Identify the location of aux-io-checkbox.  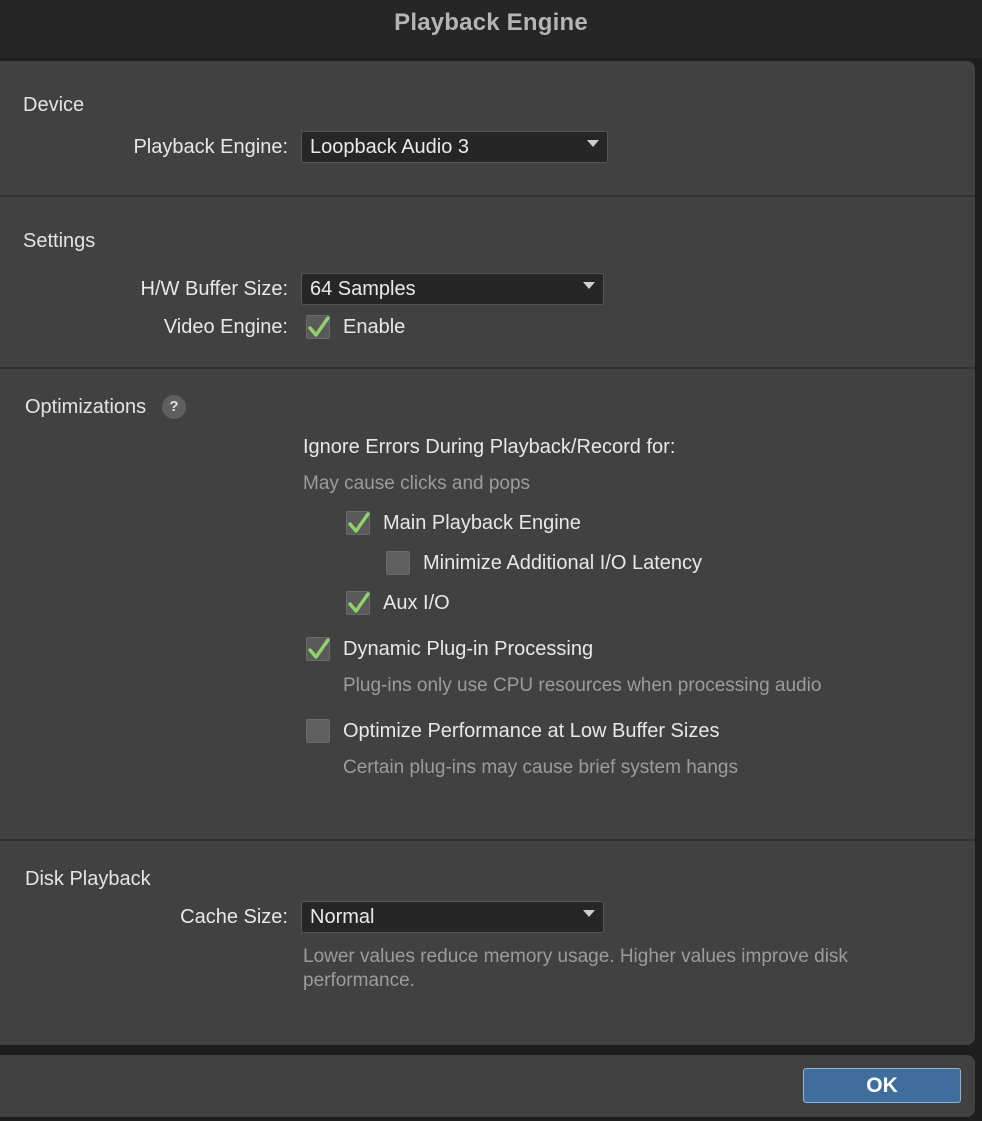
(358, 603).